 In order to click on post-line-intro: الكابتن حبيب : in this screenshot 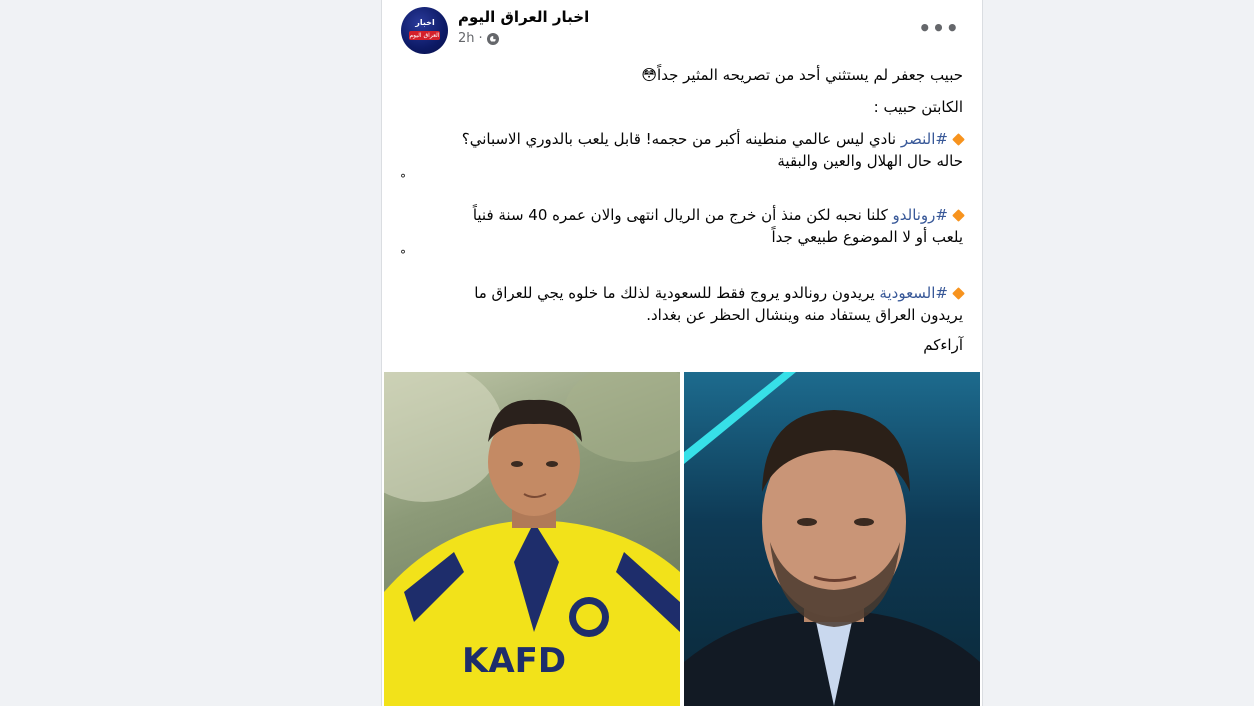, I will do `click(918, 107)`.